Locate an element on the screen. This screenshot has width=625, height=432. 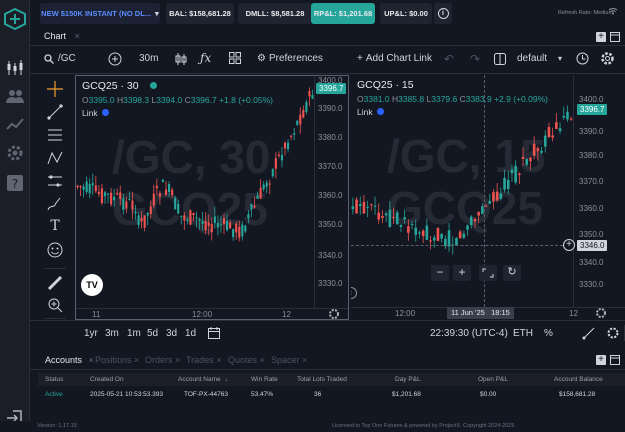
position-tool-icon is located at coordinates (55, 181).